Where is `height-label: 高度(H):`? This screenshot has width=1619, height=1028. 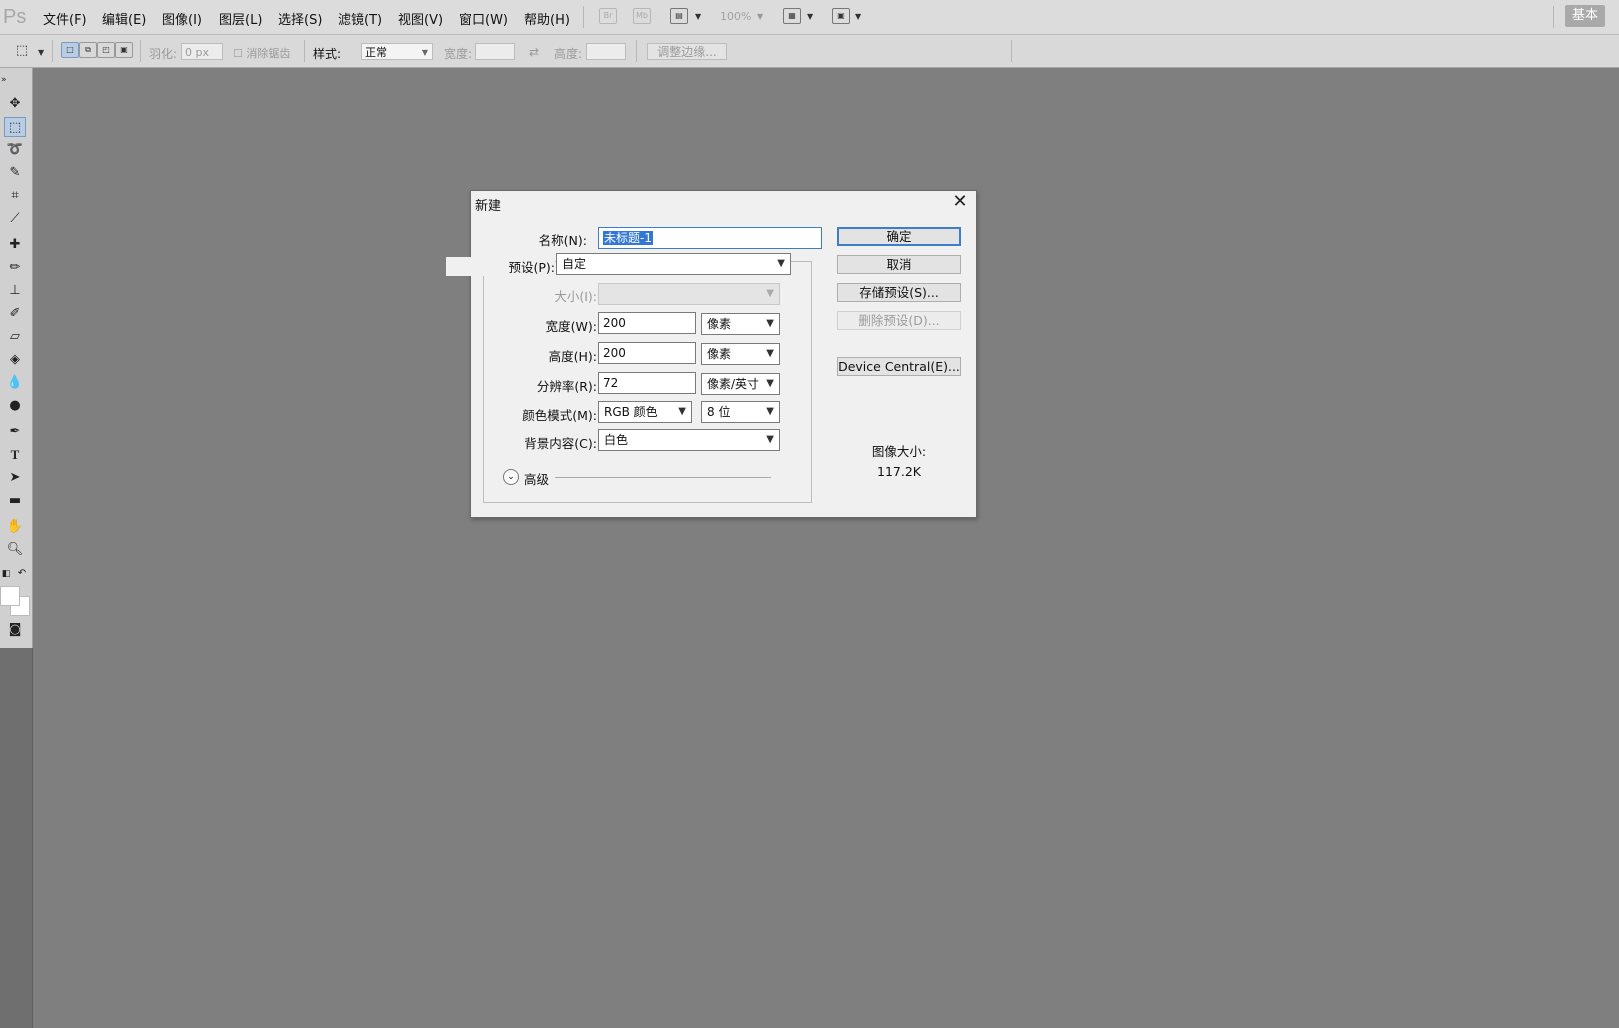
height-label: 高度(H): is located at coordinates (572, 356).